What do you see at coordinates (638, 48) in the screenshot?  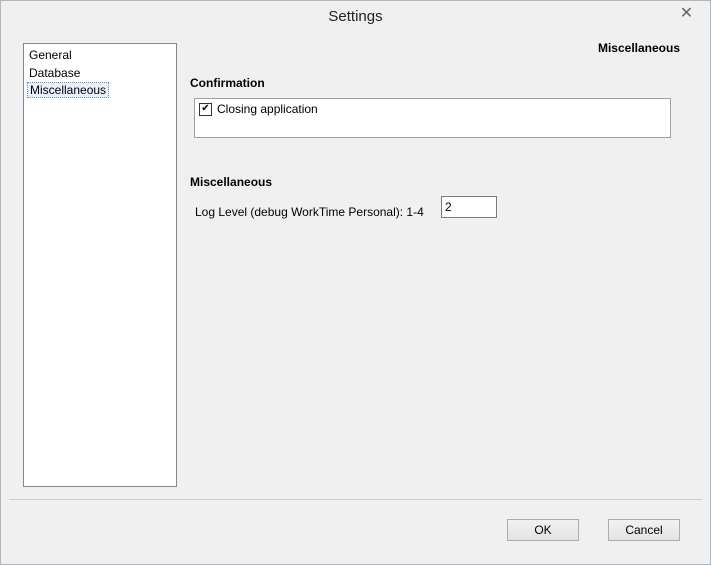 I see `page-header: Miscellaneous` at bounding box center [638, 48].